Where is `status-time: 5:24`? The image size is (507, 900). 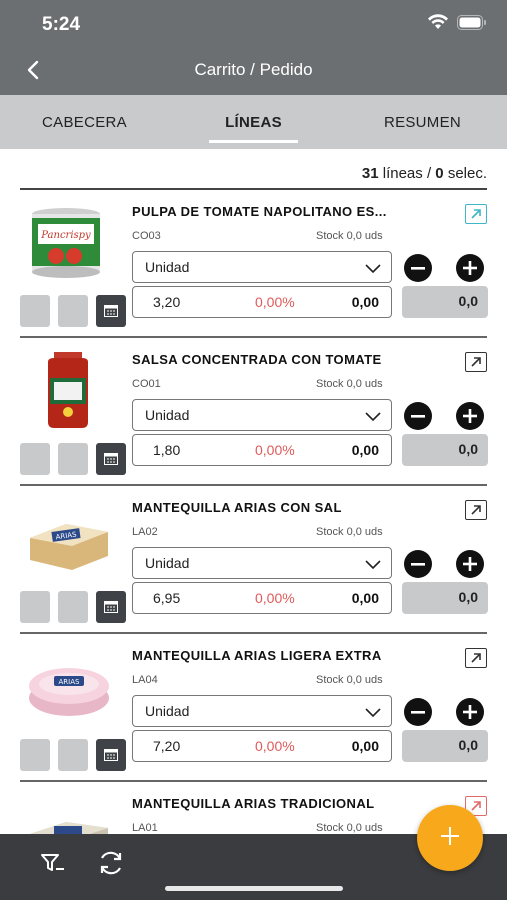
status-time: 5:24 is located at coordinates (61, 24).